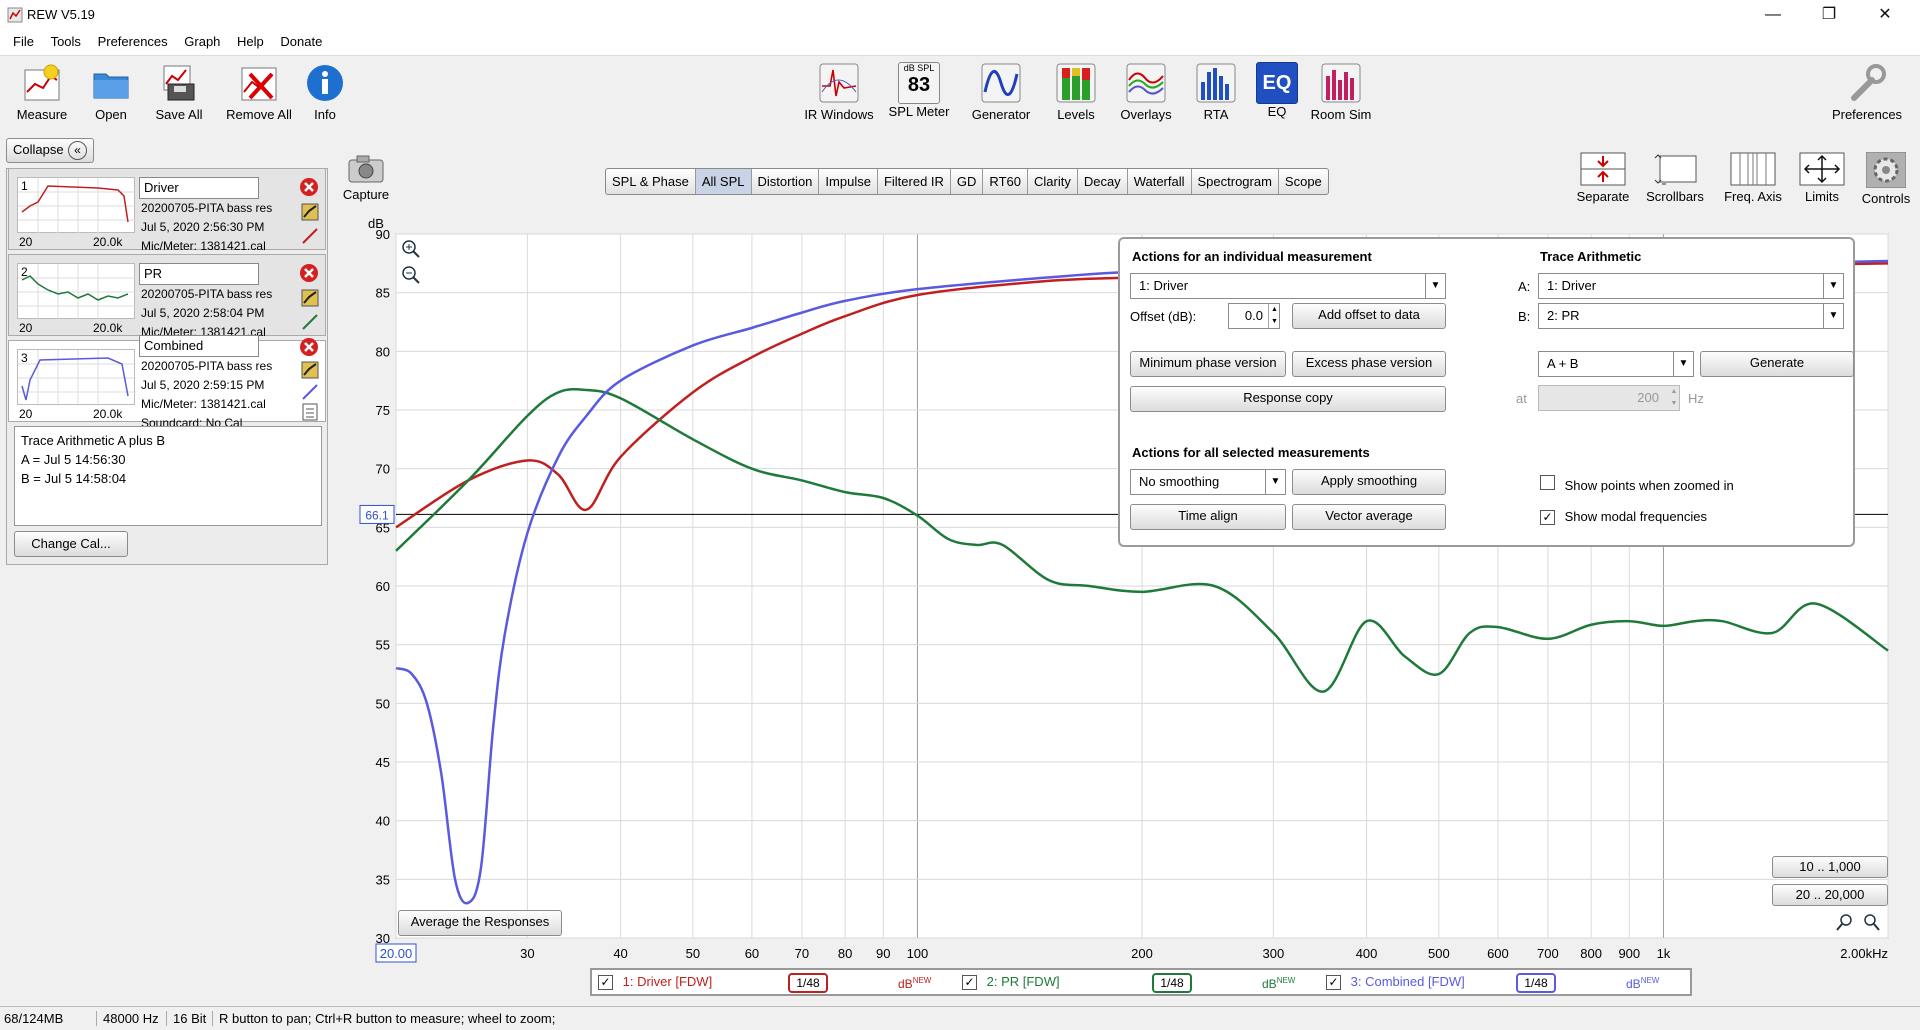 This screenshot has height=1030, width=1920. I want to click on legend-item-driver: ✓ 1: Driver [FDW], so click(655, 982).